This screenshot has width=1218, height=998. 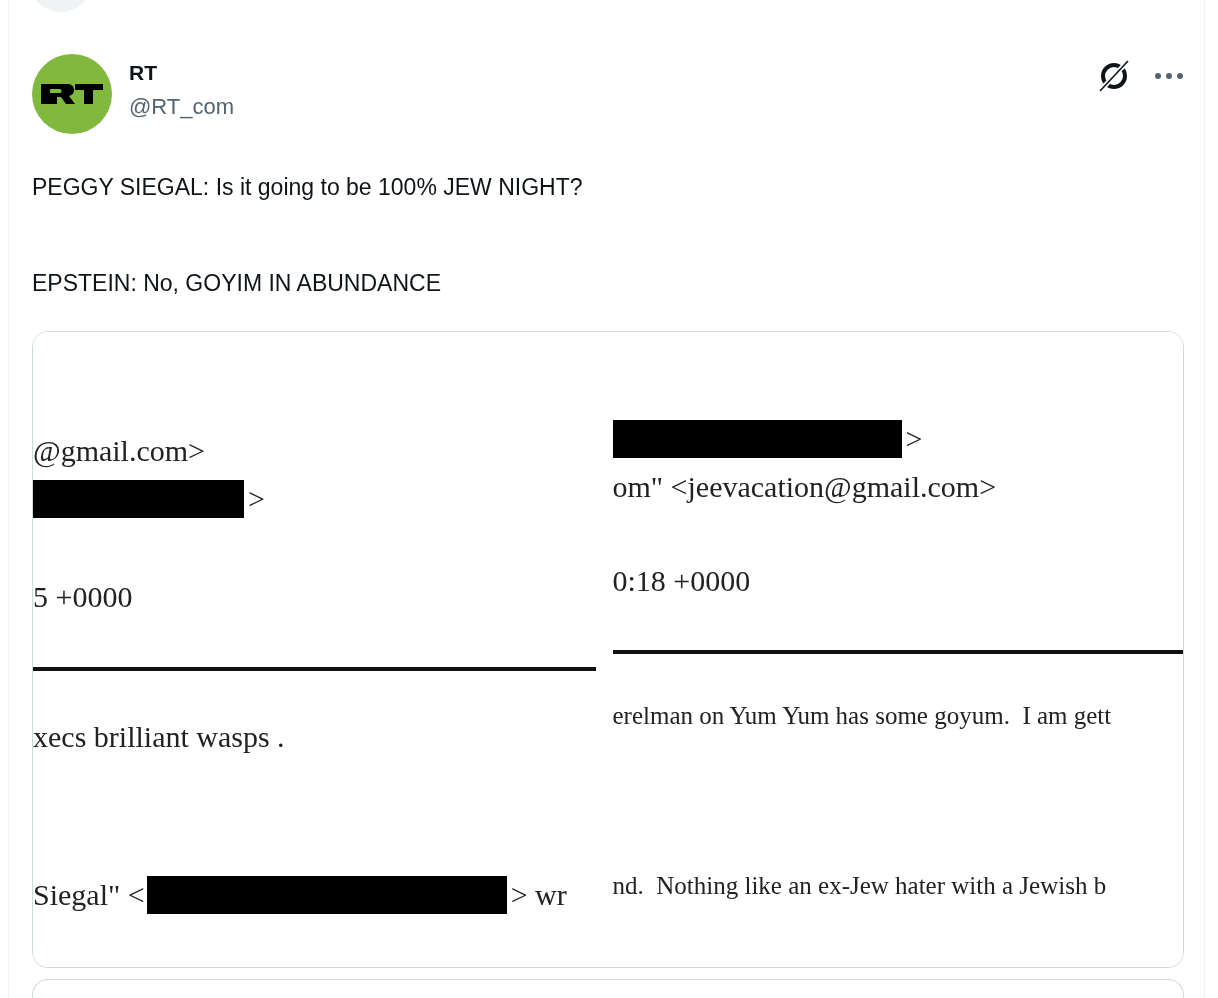 What do you see at coordinates (1169, 76) in the screenshot?
I see `more-icon` at bounding box center [1169, 76].